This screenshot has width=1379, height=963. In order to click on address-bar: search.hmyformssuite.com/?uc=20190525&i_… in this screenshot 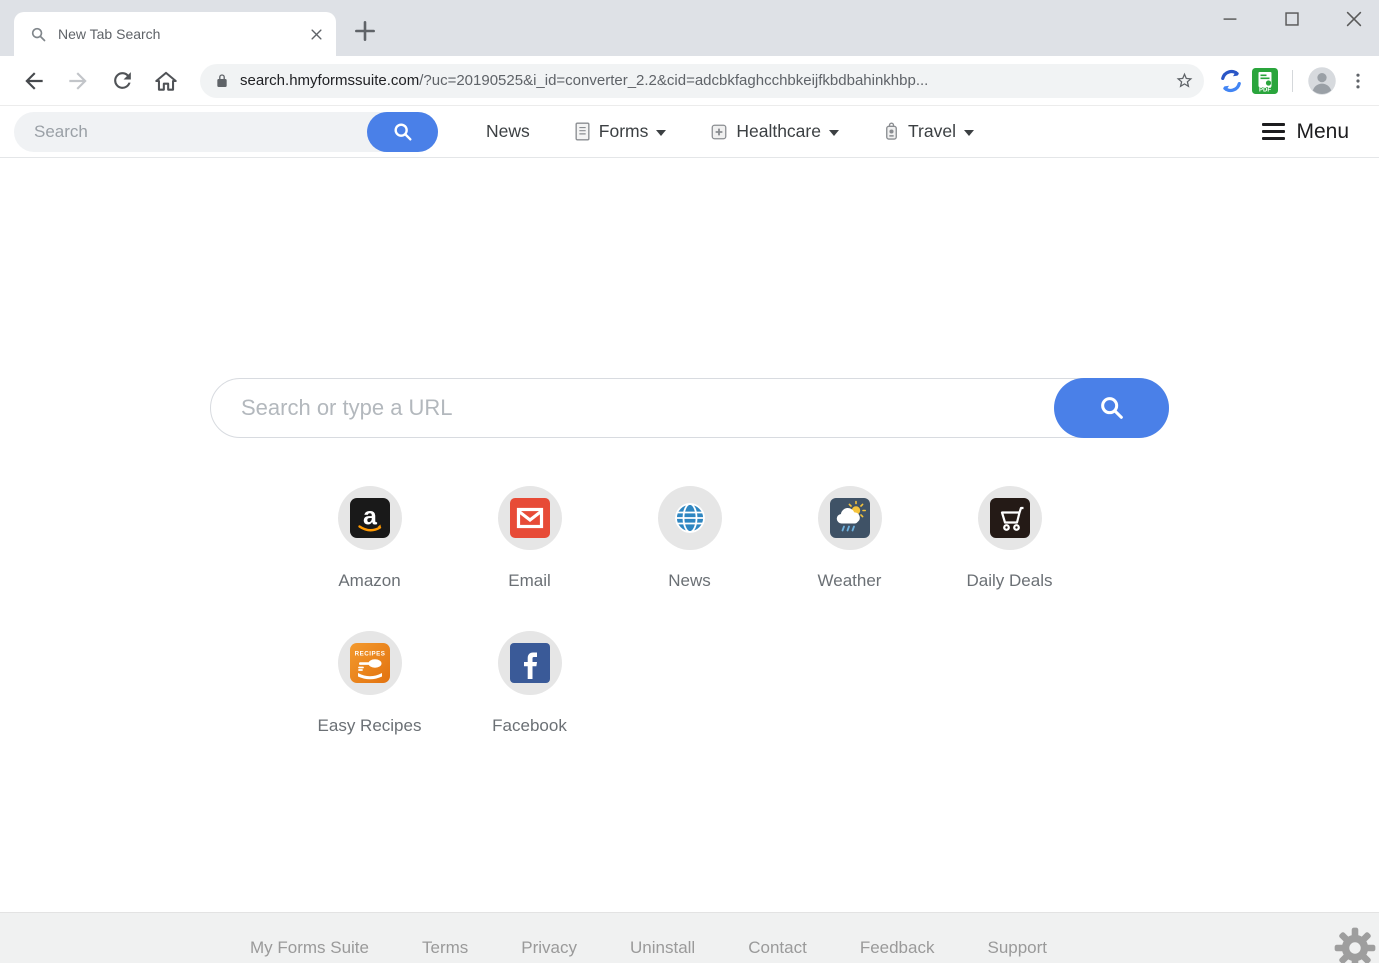, I will do `click(702, 80)`.